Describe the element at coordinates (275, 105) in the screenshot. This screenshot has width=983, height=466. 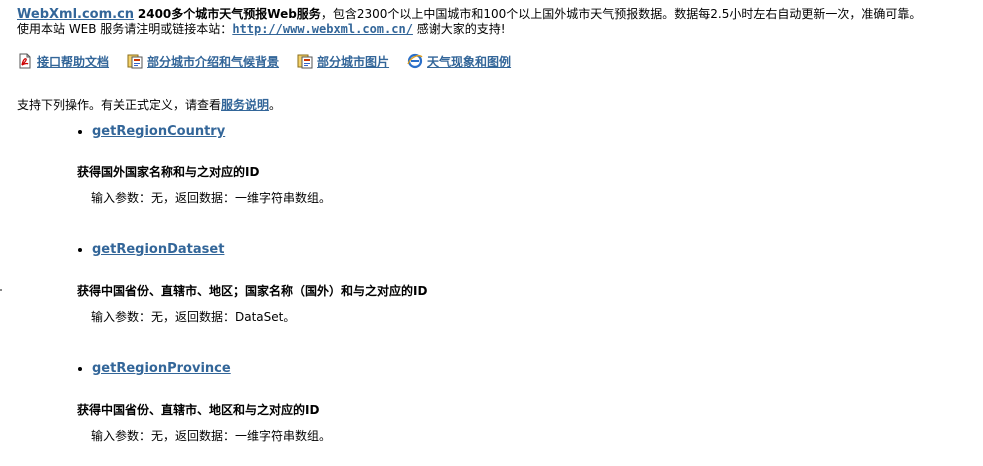
I see `support-suffix: 。` at that location.